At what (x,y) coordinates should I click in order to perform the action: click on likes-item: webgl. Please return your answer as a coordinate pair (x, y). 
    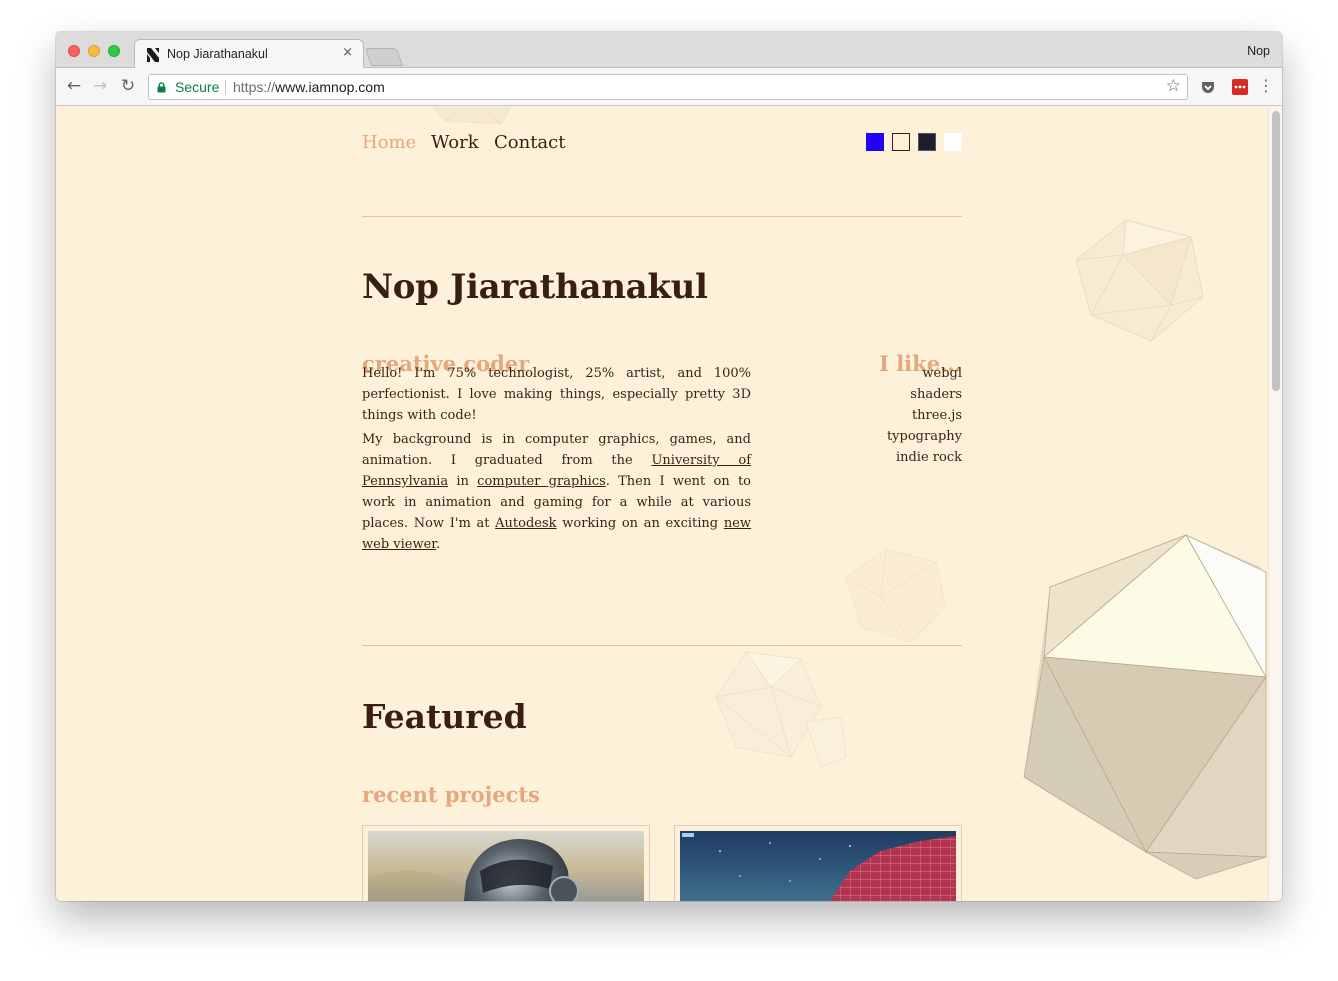
    Looking at the image, I should click on (942, 373).